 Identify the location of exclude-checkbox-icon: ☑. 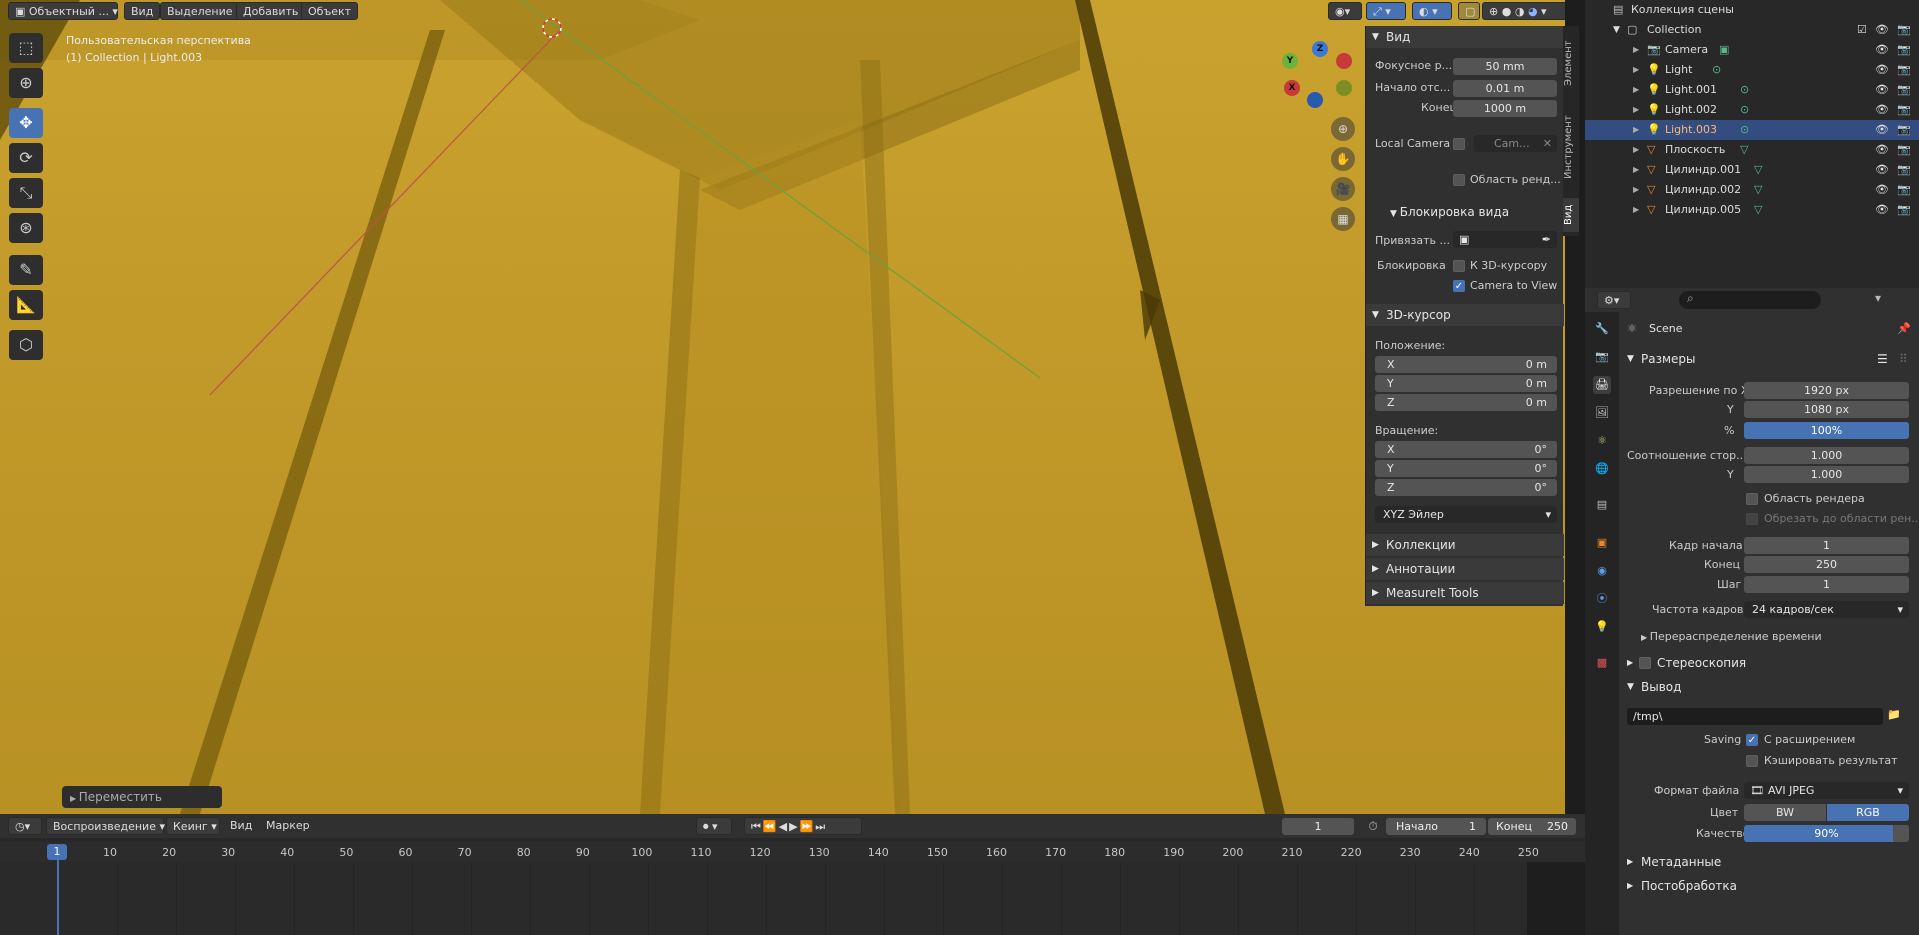
(1862, 30).